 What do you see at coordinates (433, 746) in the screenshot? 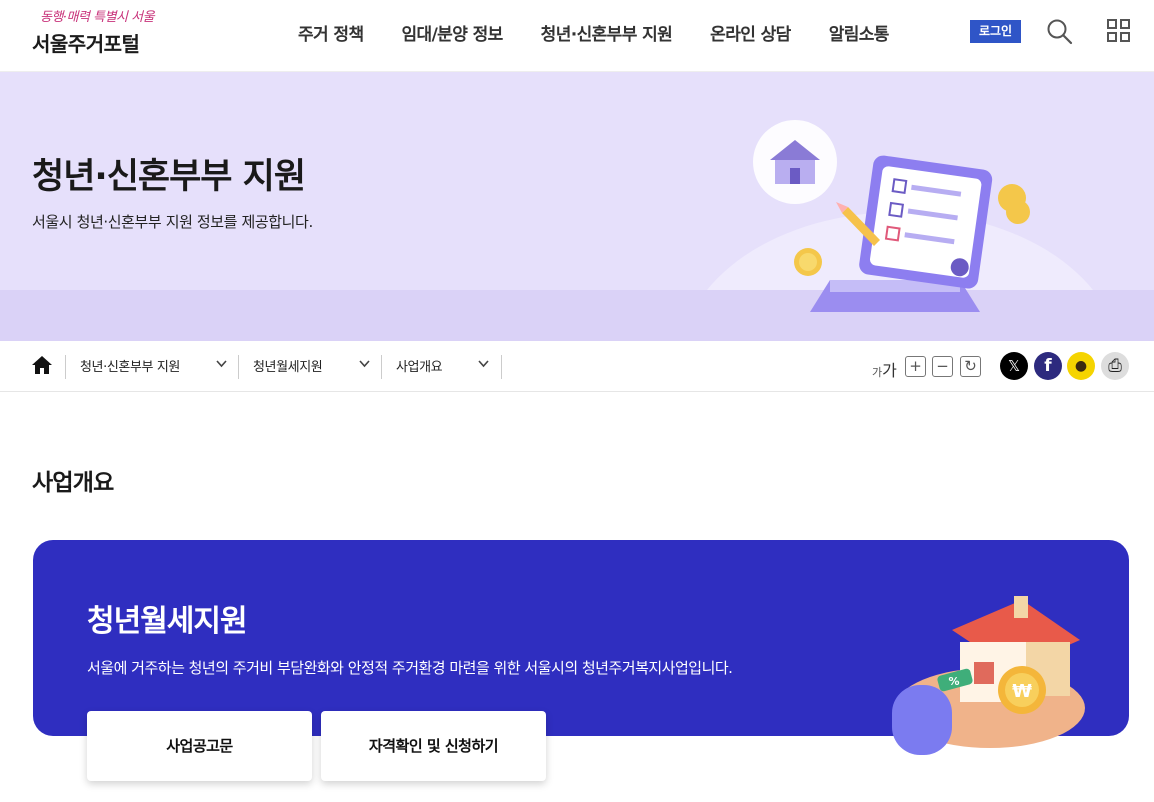
I see `eligibility-apply-button: 자격확인 및 신청하기` at bounding box center [433, 746].